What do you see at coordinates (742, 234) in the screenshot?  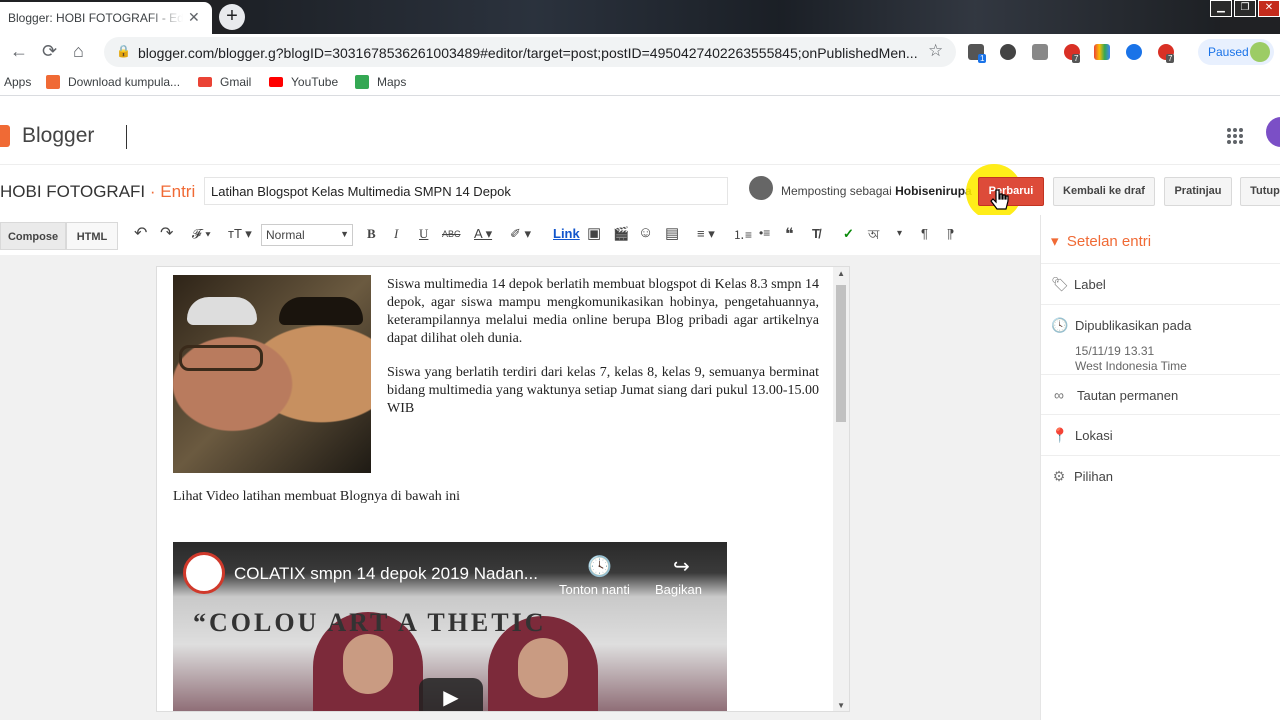 I see `numbered-list-icon: ⒈≡` at bounding box center [742, 234].